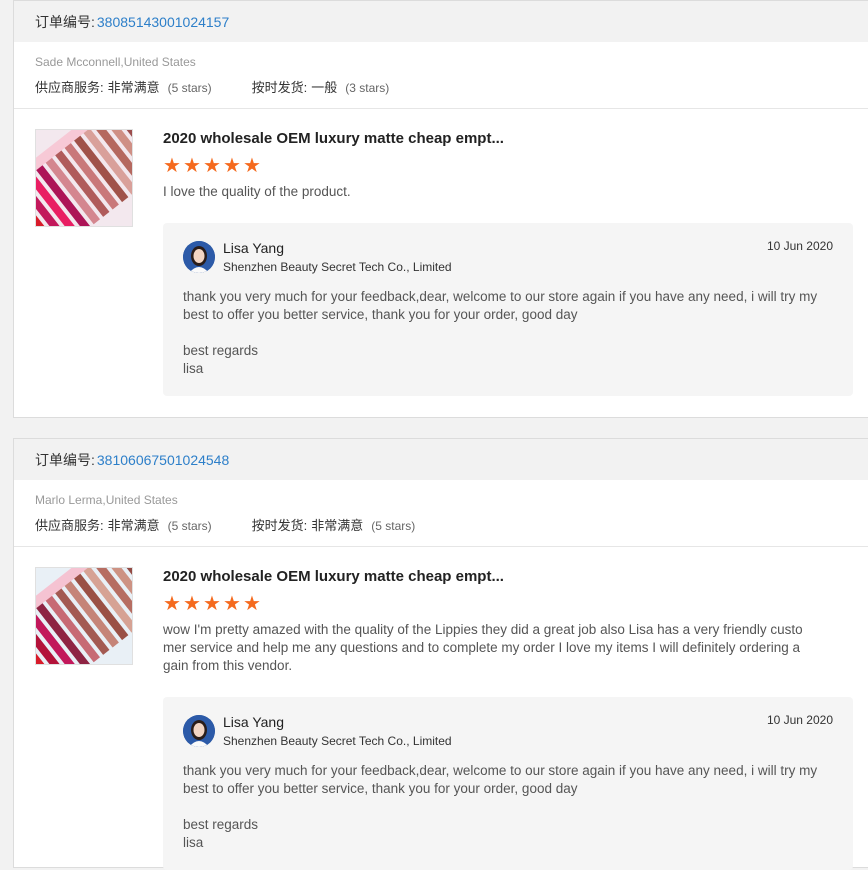  Describe the element at coordinates (451, 86) in the screenshot. I see `supplier-ratings: 供应商服务: 非常满意 (5 stars) 按时发货: 一般 (3 stars)` at that location.